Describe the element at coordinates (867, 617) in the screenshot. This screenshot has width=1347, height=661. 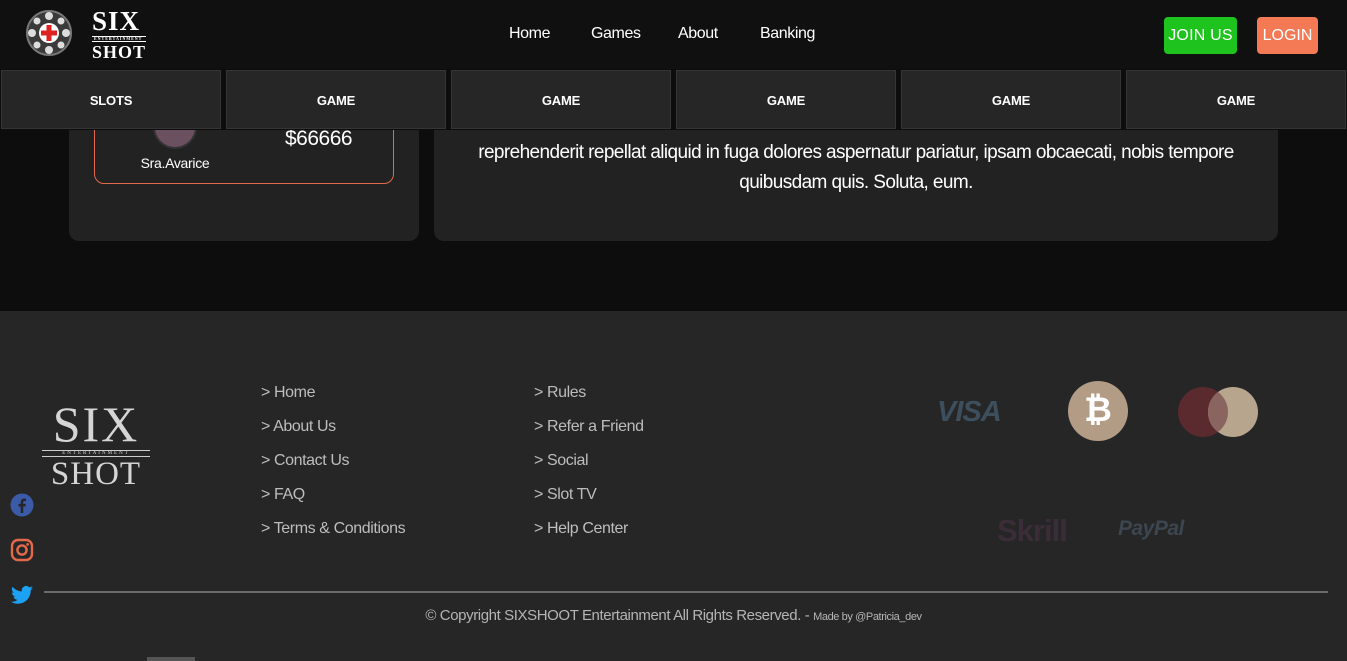
I see `made-by-link: Made by @Patricia_dev` at that location.